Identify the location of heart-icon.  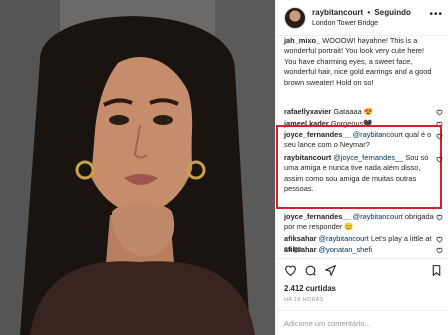
(290, 270).